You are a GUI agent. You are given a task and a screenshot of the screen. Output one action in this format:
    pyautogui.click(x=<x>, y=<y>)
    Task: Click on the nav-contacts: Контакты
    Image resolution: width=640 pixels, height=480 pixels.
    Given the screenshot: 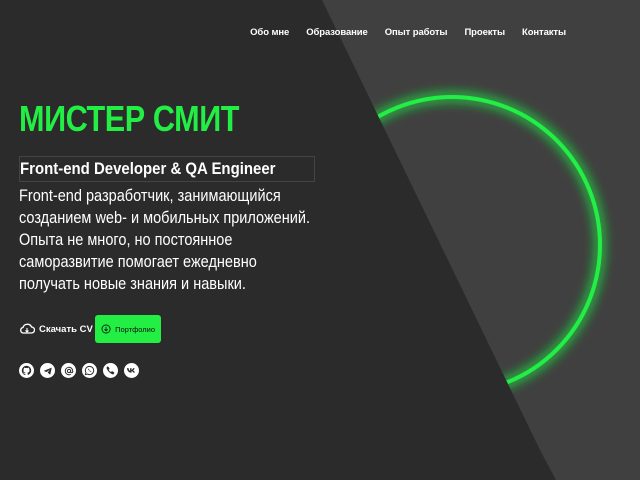 What is the action you would take?
    pyautogui.click(x=544, y=32)
    